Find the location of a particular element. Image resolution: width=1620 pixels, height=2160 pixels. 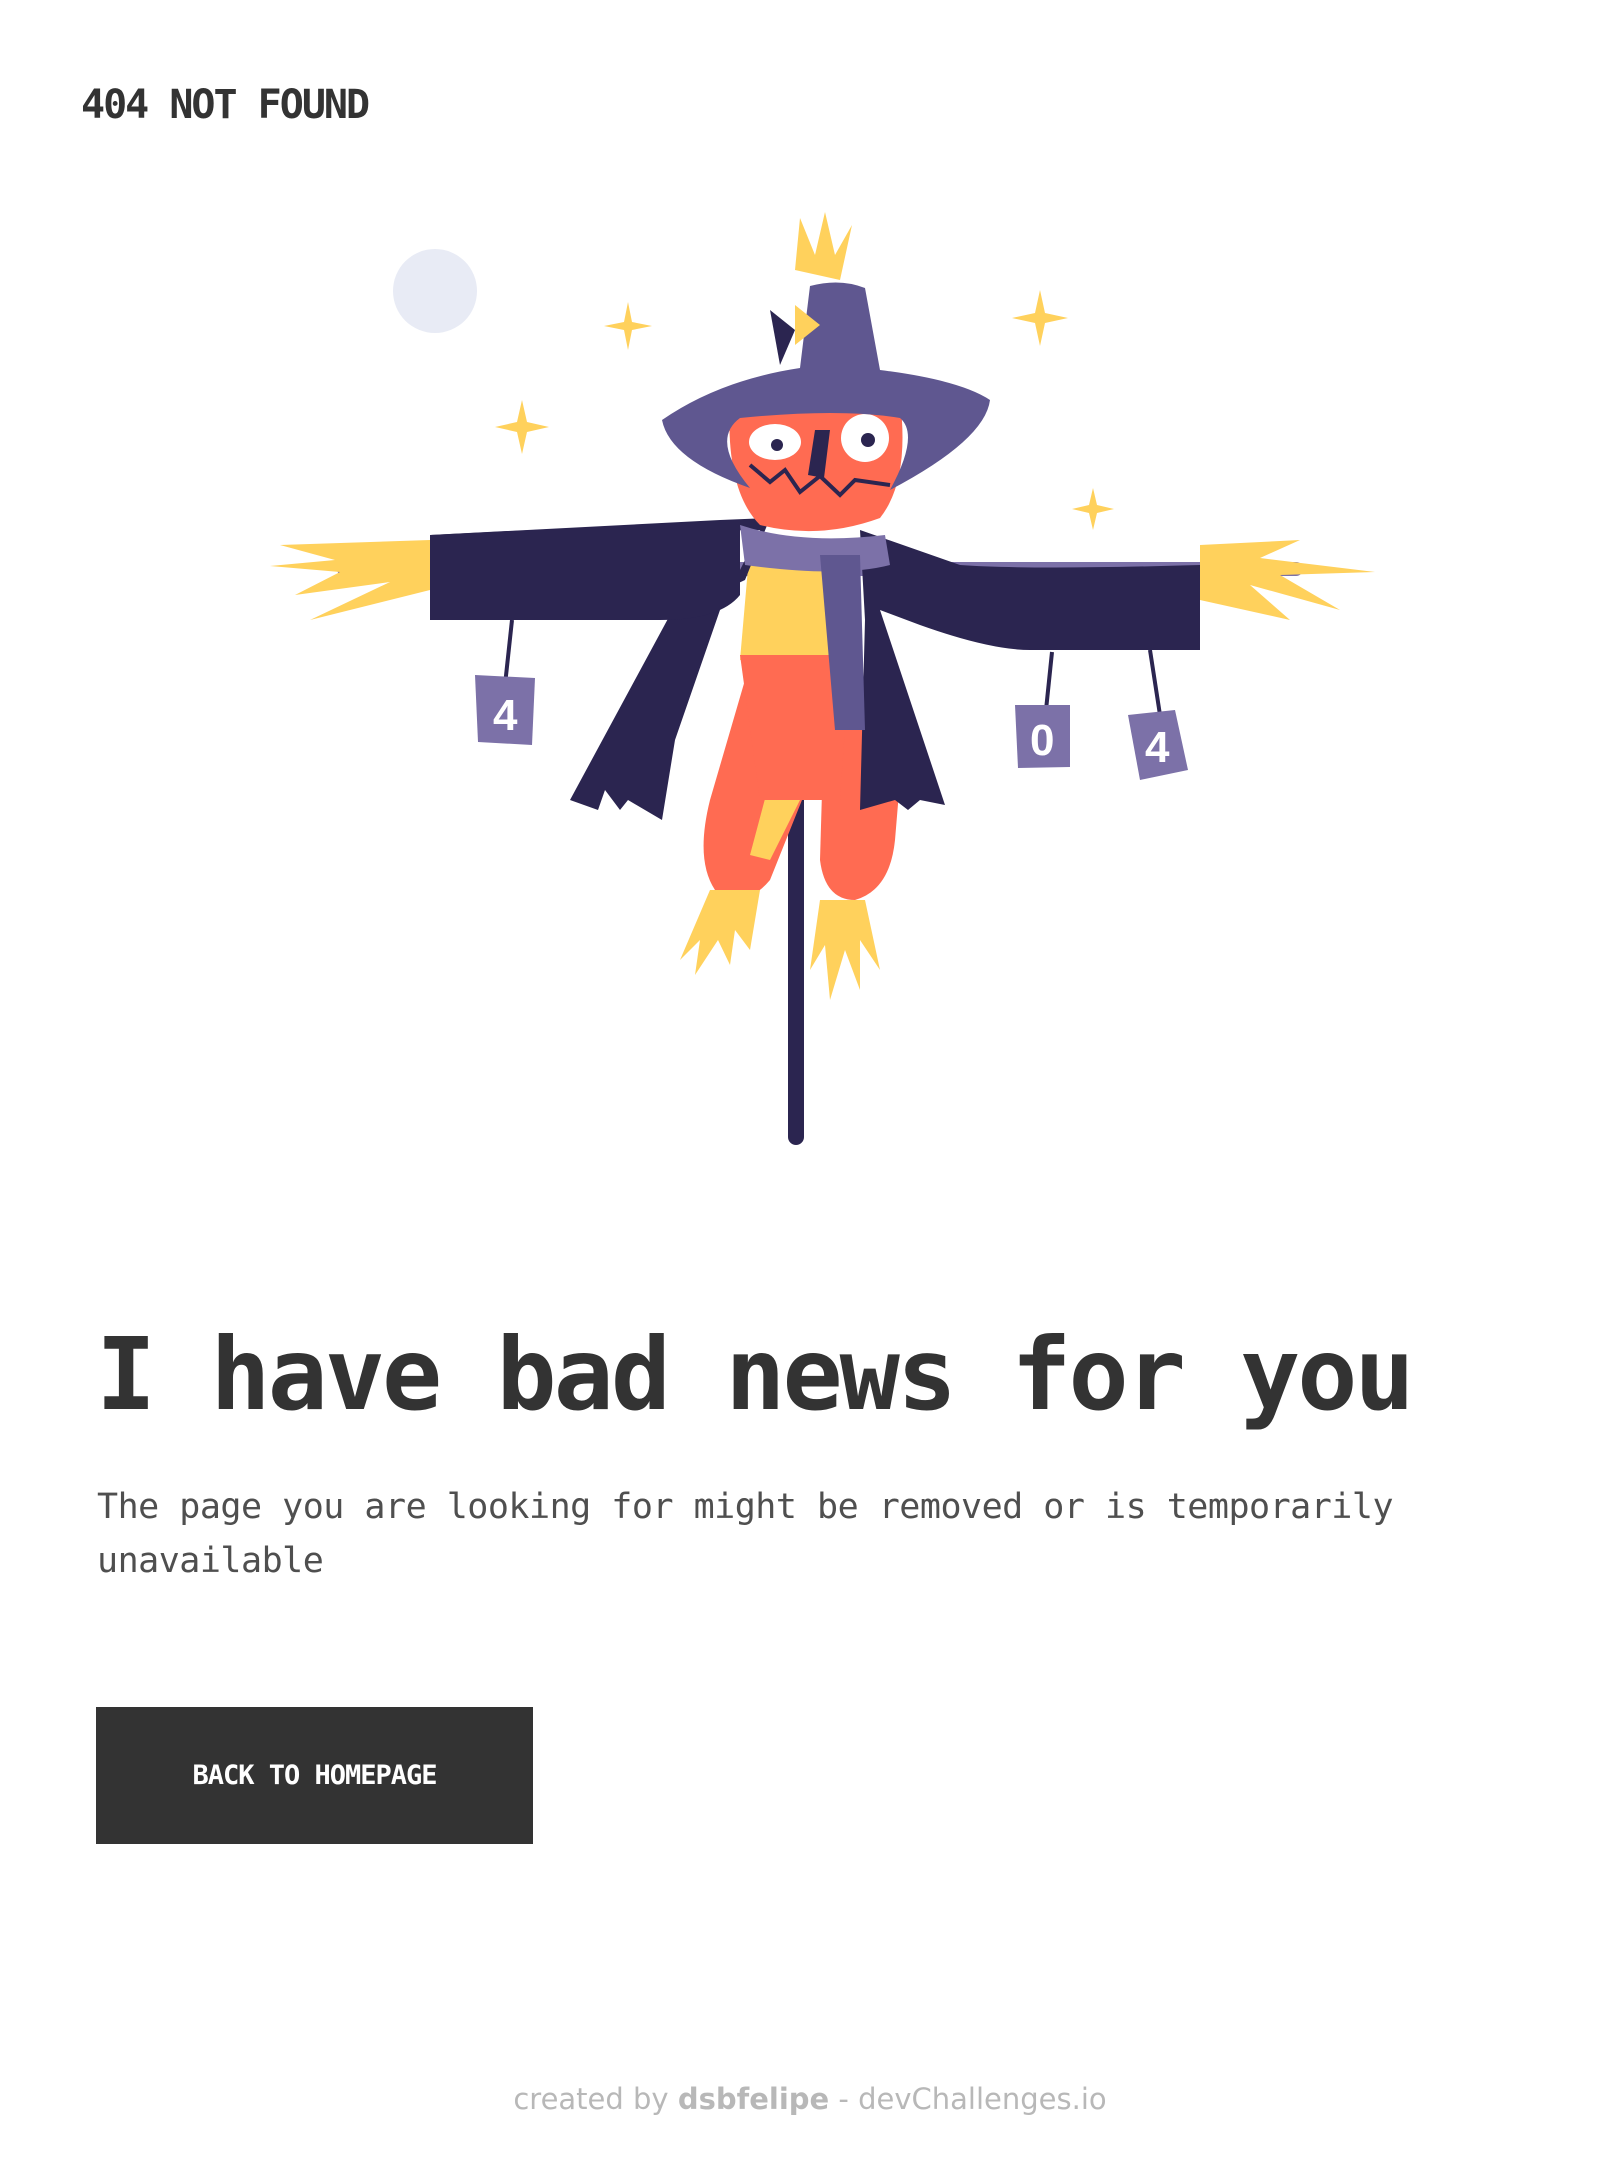

footer-prefix: created by is located at coordinates (591, 2099).